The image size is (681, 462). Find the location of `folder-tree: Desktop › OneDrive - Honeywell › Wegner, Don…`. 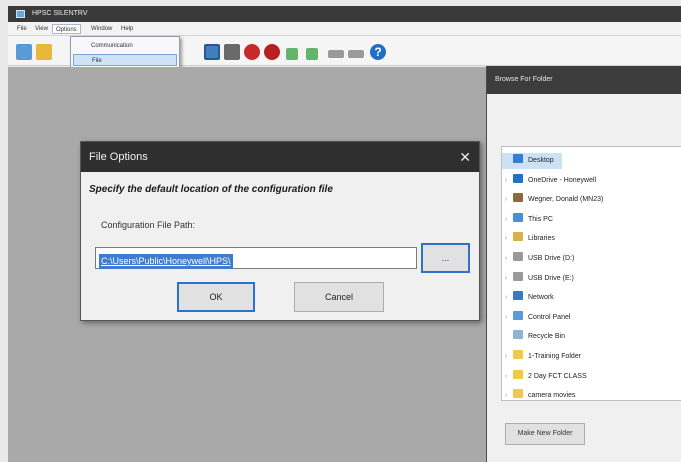

folder-tree: Desktop › OneDrive - Honeywell › Wegner, Don… is located at coordinates (591, 273).